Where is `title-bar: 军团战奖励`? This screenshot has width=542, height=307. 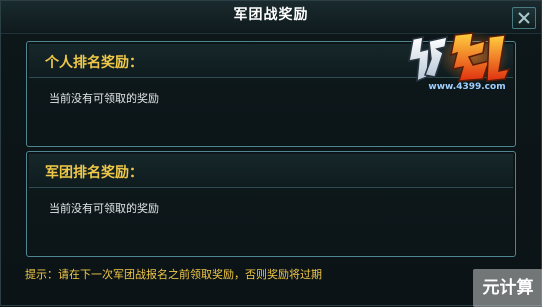 title-bar: 军团战奖励 is located at coordinates (271, 17).